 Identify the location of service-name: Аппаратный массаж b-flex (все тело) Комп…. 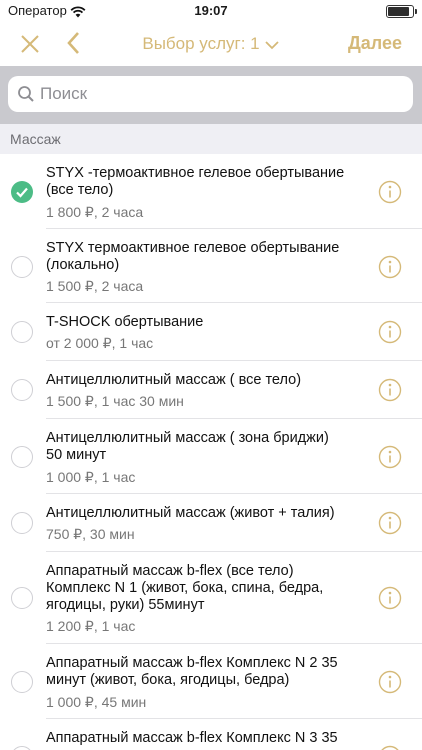
(185, 588).